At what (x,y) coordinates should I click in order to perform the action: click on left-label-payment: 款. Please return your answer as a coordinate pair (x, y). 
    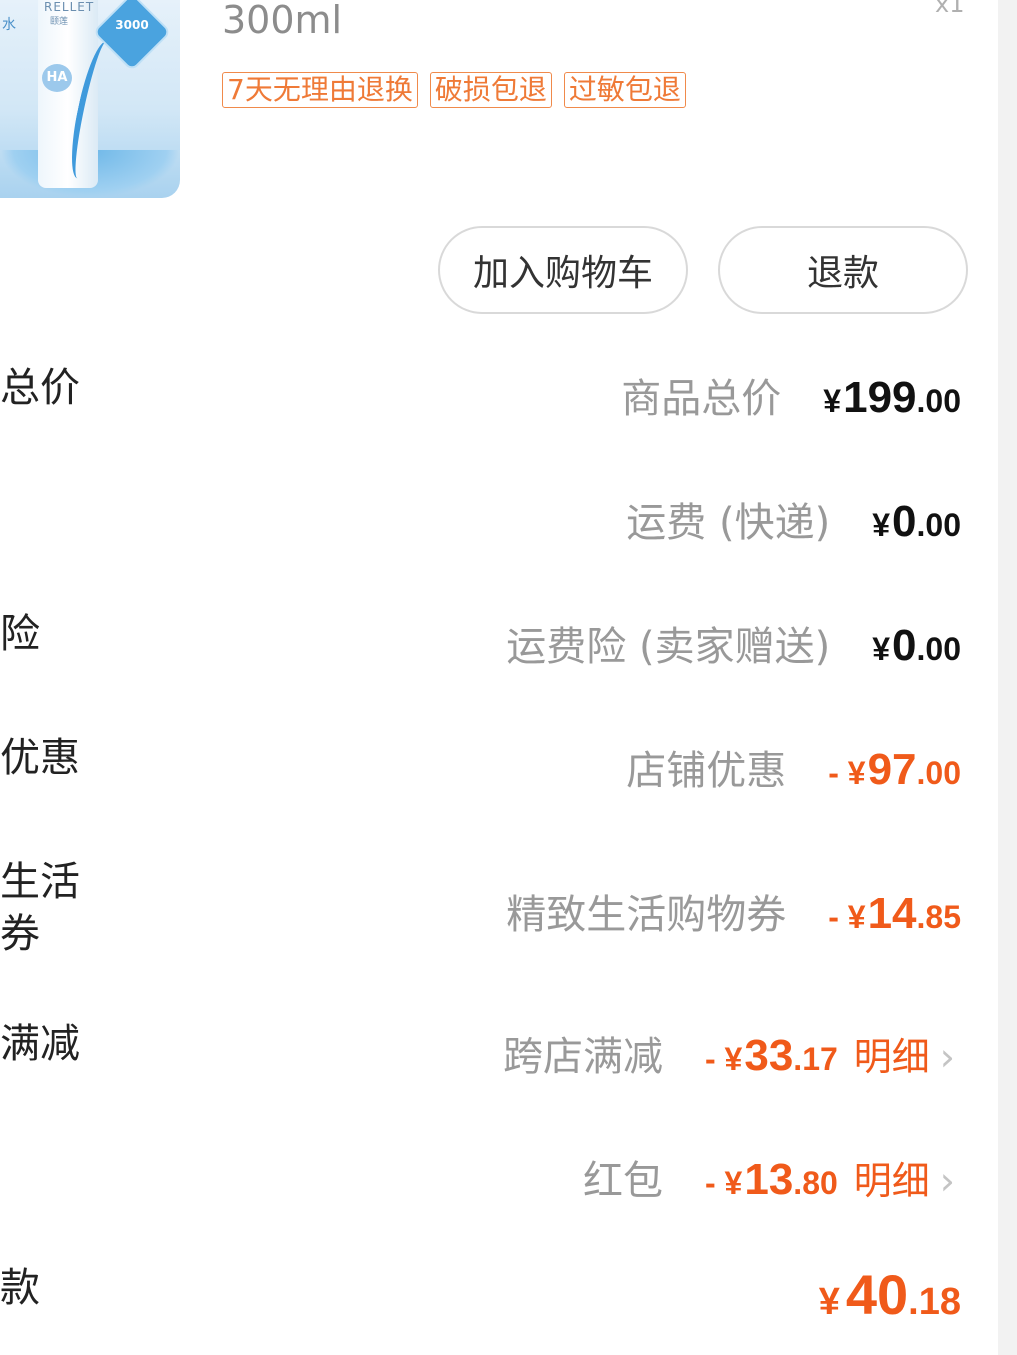
    Looking at the image, I should click on (20, 1288).